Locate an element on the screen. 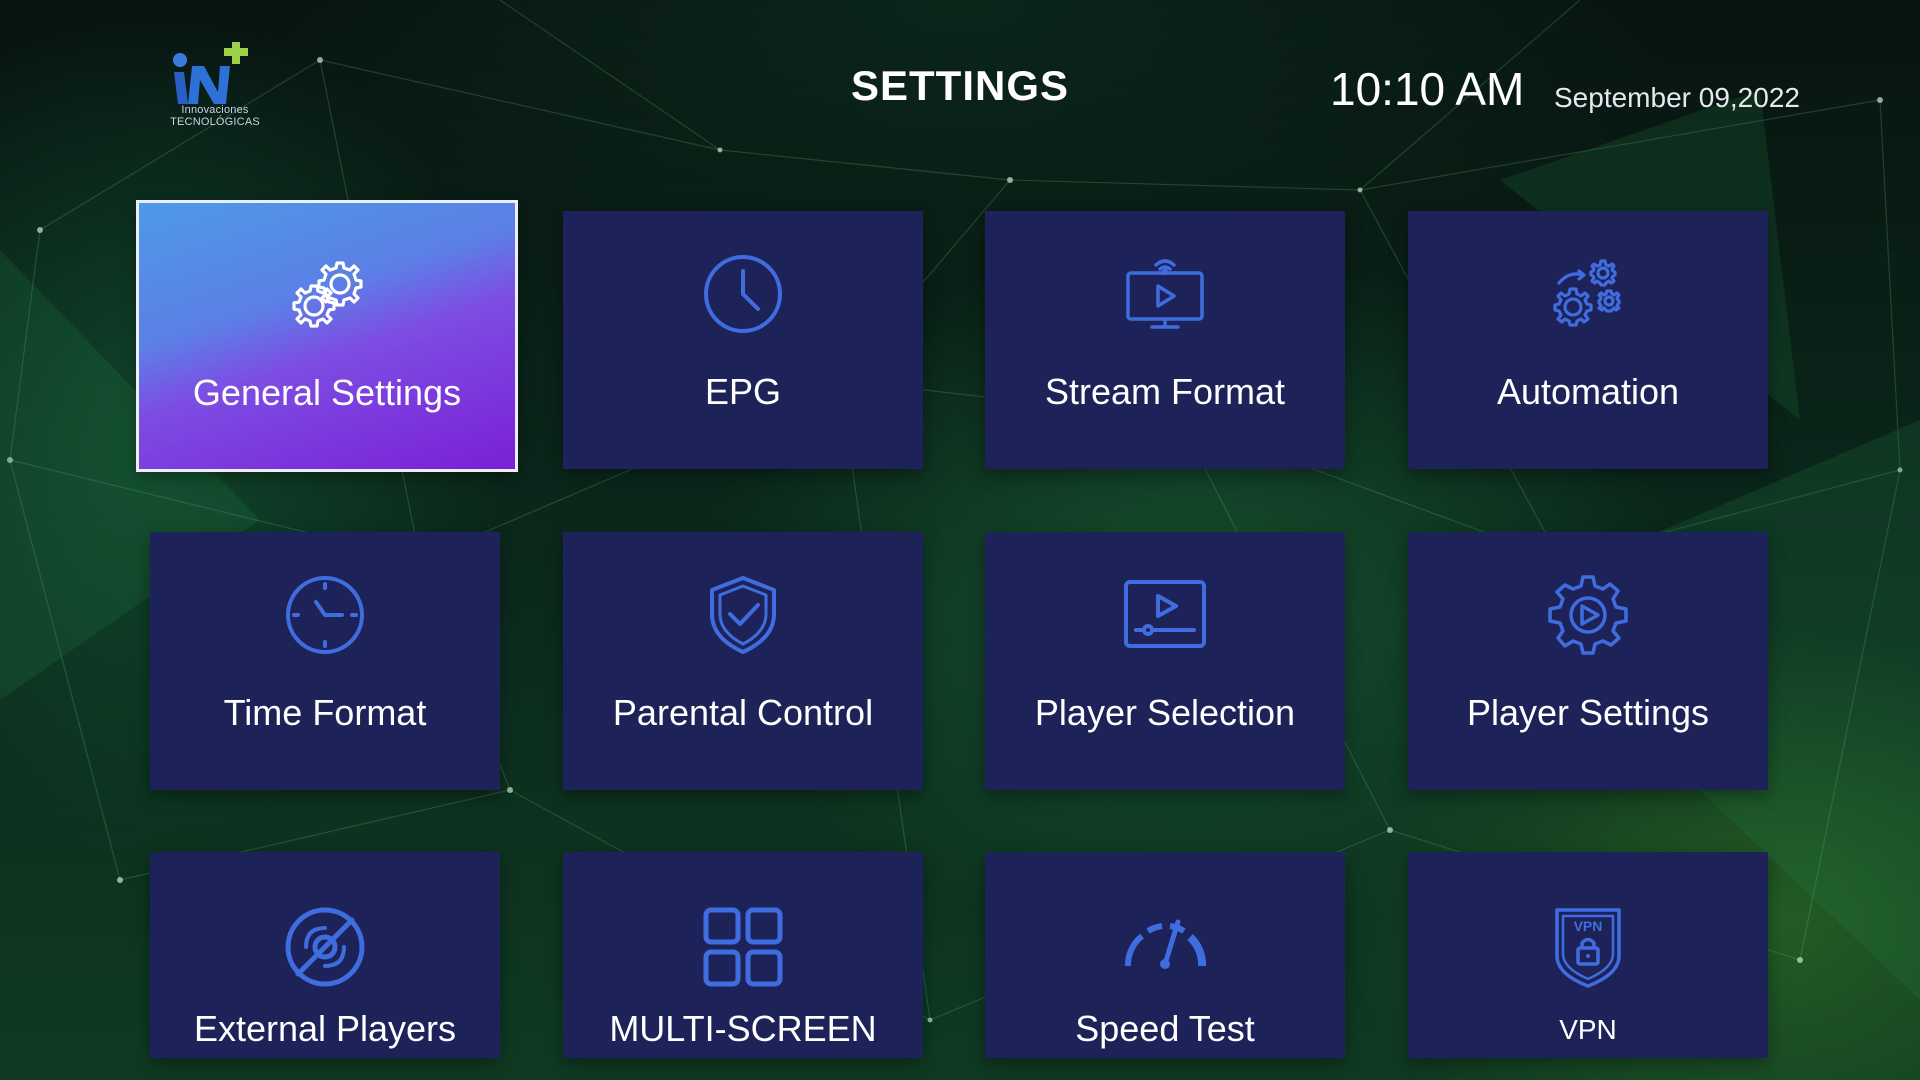 Image resolution: width=1920 pixels, height=1080 pixels. tile-automation: Automation is located at coordinates (1588, 340).